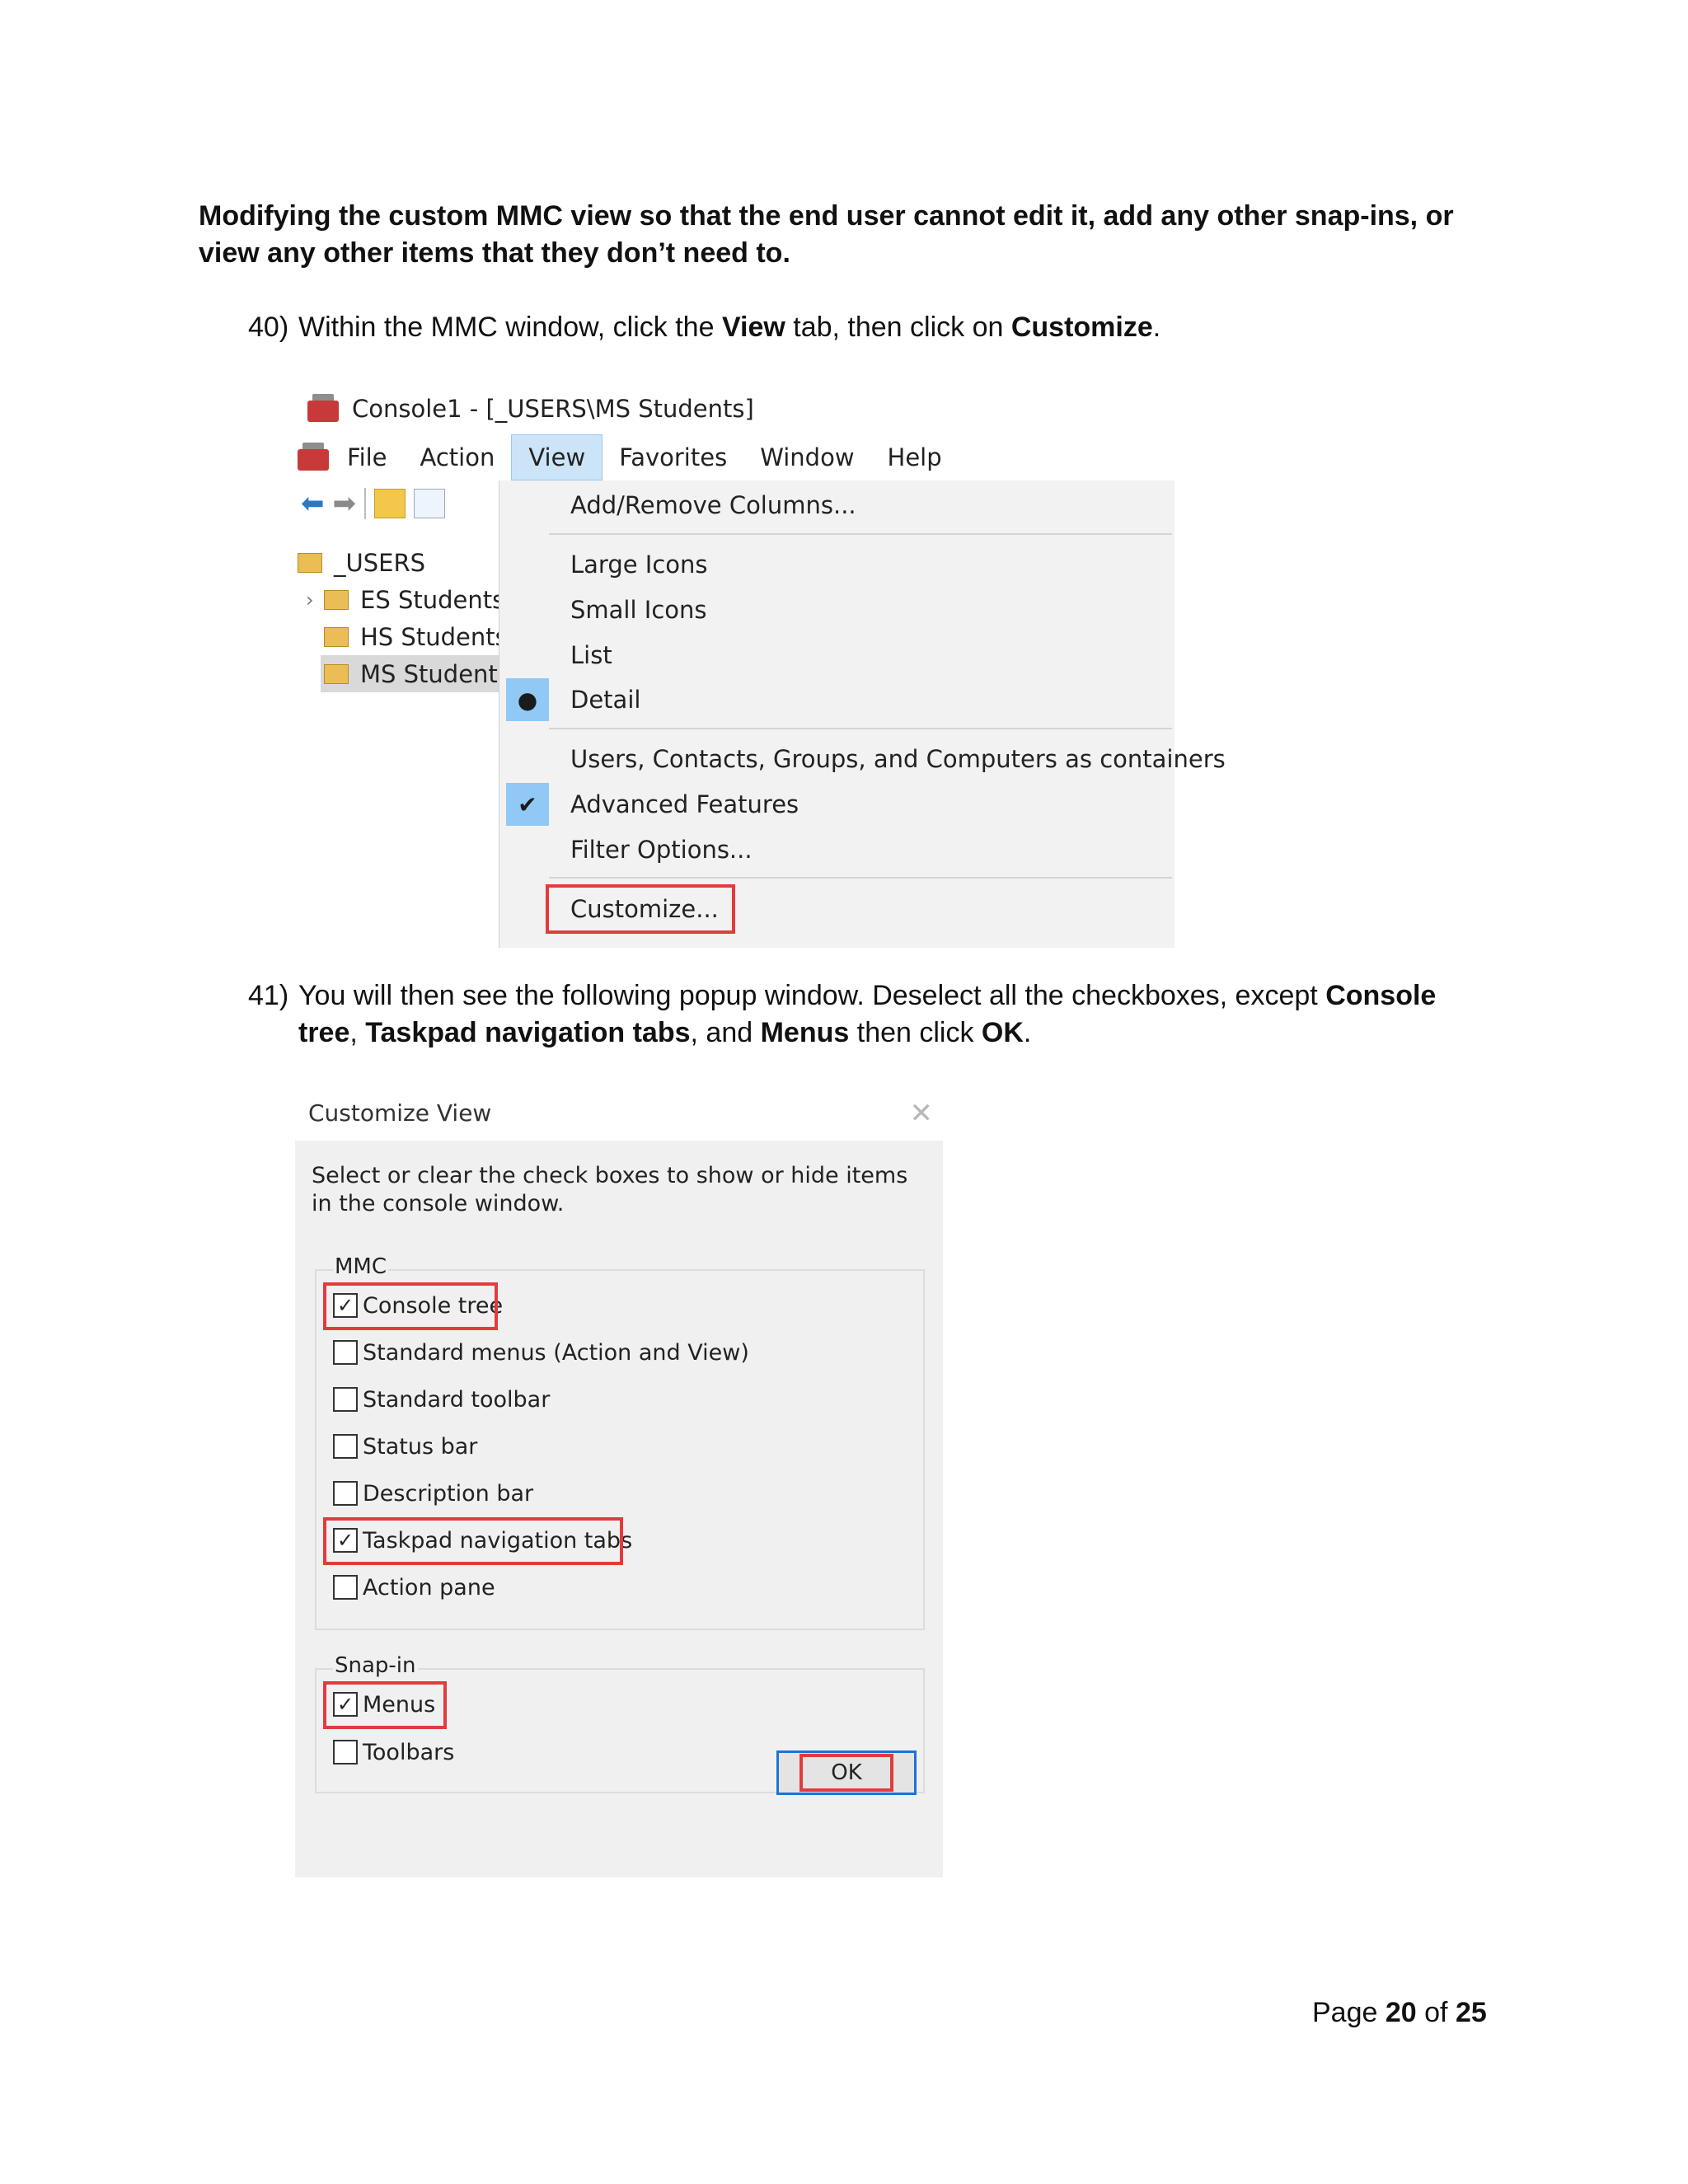  I want to click on console-tree-highlight-box, so click(411, 1306).